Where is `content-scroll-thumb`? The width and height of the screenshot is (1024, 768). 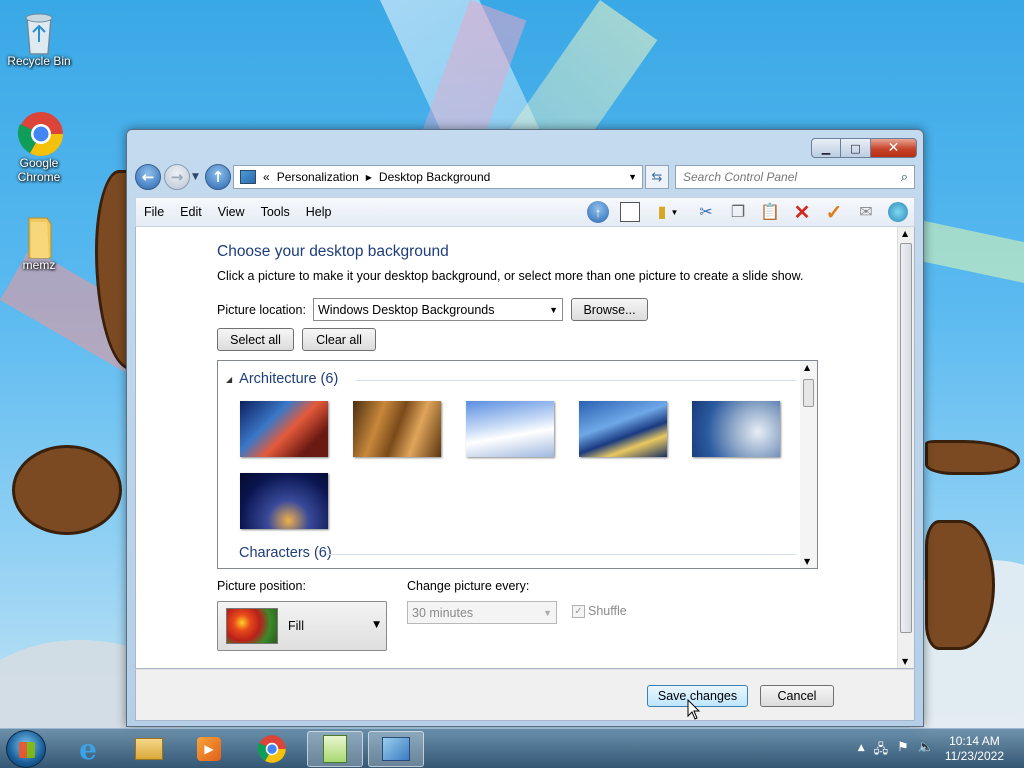 content-scroll-thumb is located at coordinates (906, 438).